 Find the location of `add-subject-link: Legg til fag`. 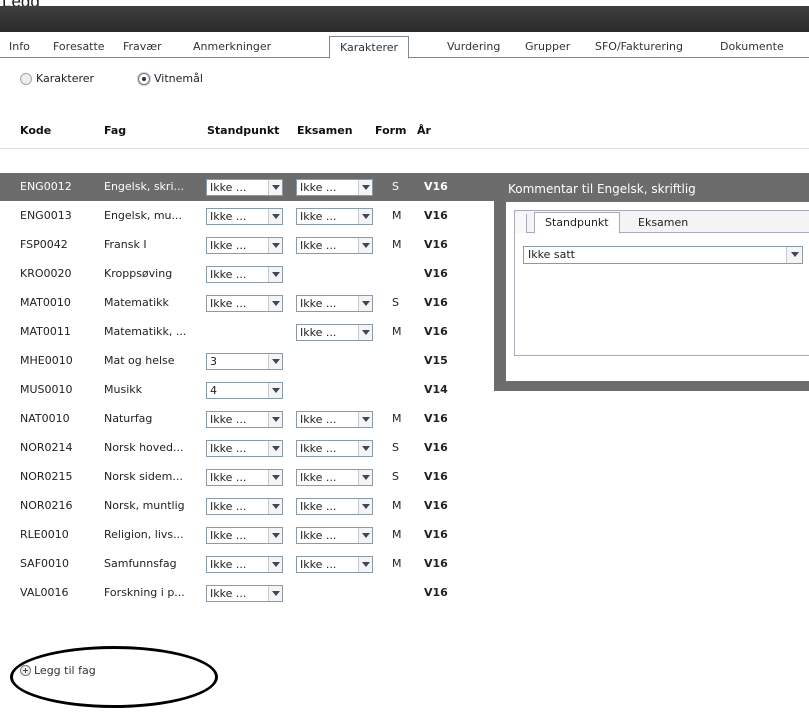

add-subject-link: Legg til fag is located at coordinates (58, 670).